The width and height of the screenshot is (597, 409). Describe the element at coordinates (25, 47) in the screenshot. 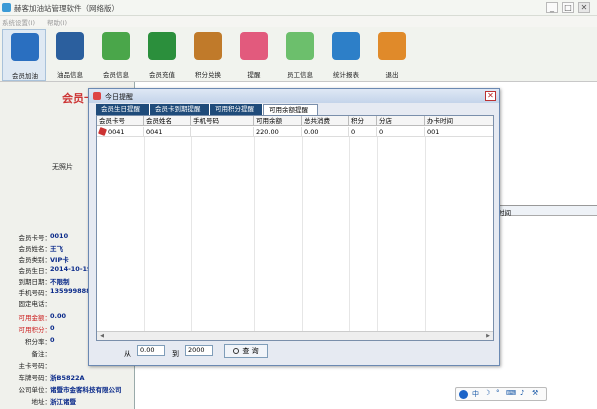

I see `member-fuel-icon` at that location.